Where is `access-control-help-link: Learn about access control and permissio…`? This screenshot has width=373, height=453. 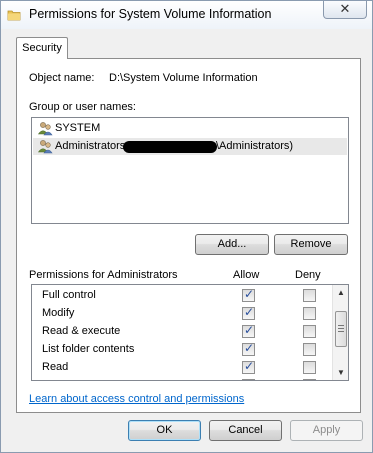
access-control-help-link: Learn about access control and permissio… is located at coordinates (136, 399).